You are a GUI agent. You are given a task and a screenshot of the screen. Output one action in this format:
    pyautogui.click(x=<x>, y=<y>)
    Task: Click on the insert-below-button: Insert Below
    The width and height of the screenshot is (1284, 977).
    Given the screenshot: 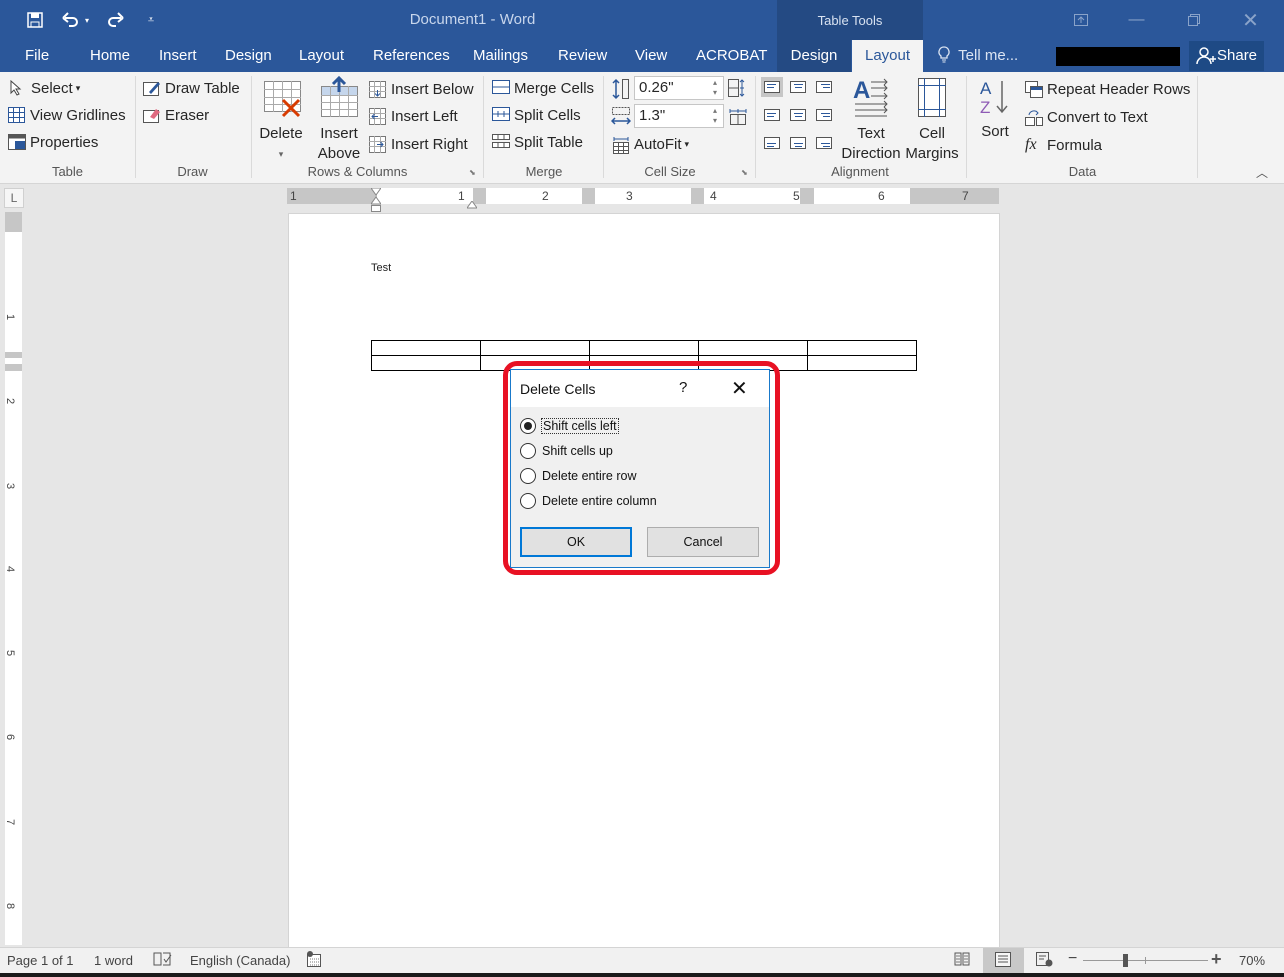 What is the action you would take?
    pyautogui.click(x=421, y=89)
    